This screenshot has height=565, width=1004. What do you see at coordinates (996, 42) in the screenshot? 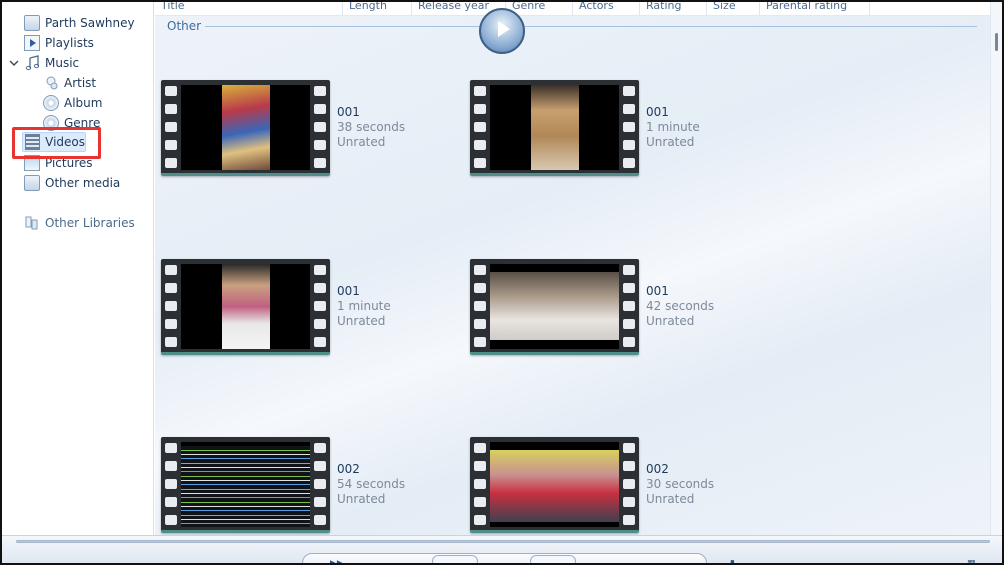
I see `scrollbar-thumb` at bounding box center [996, 42].